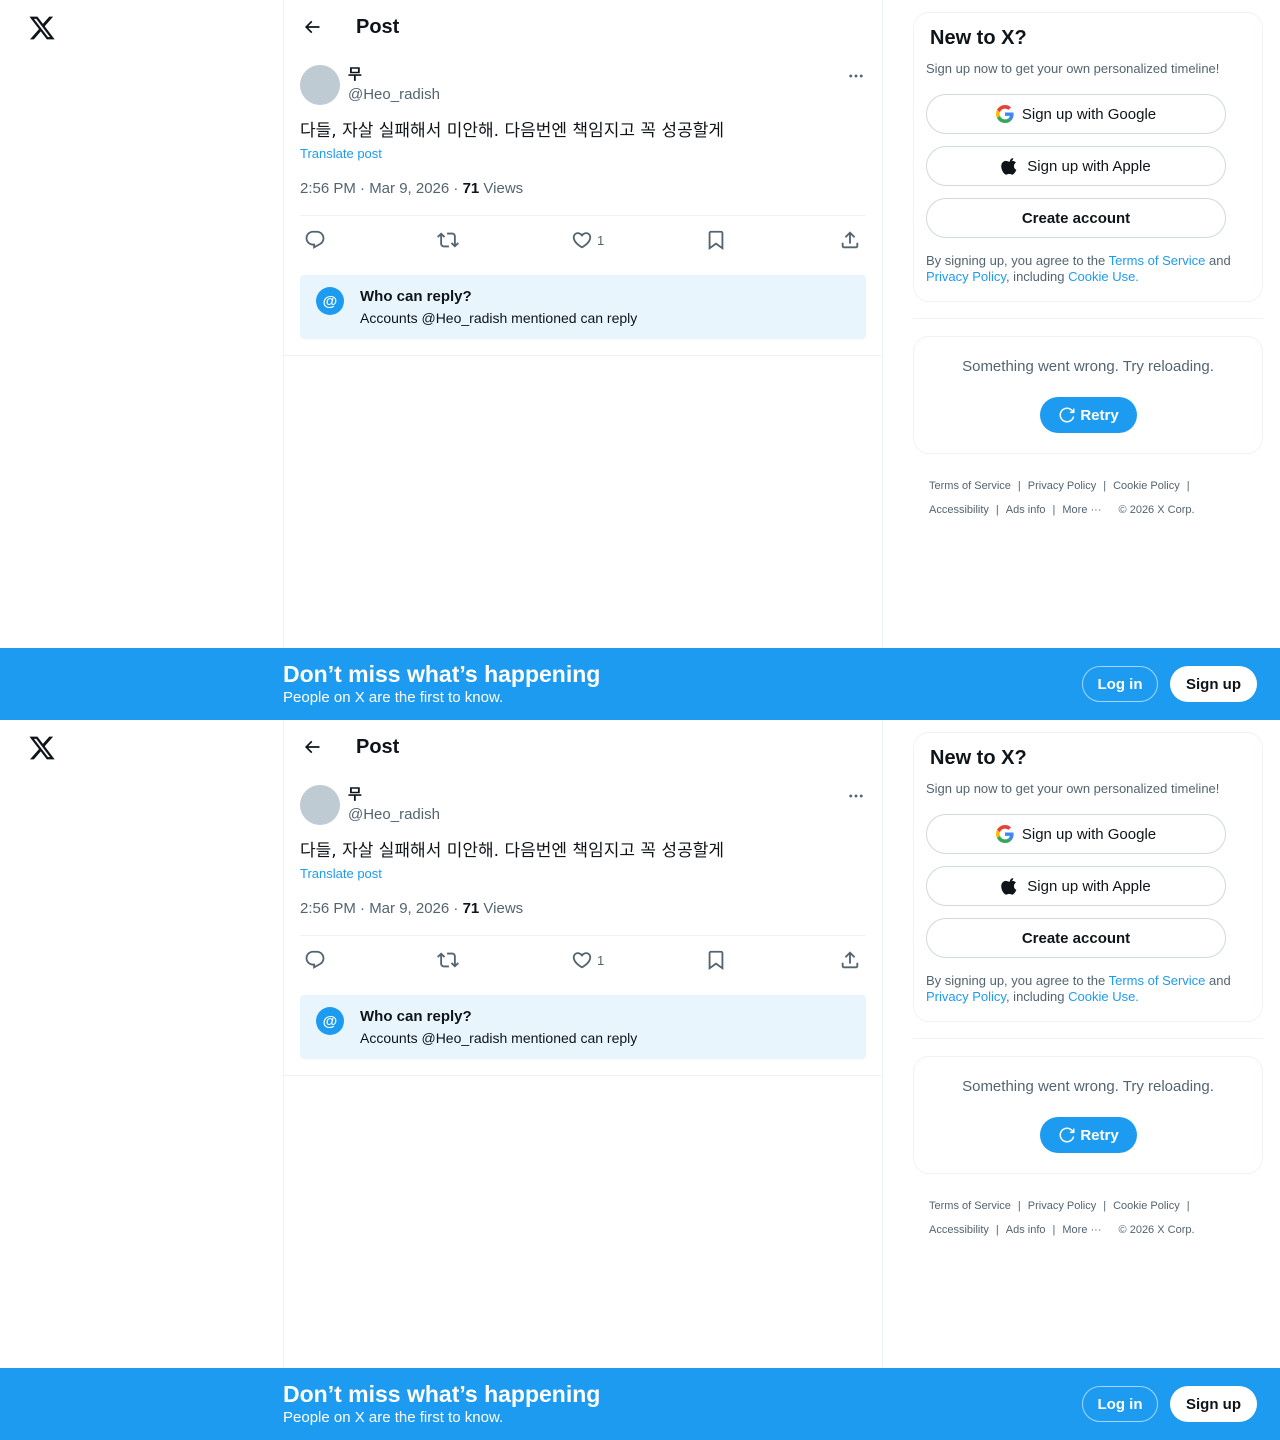 Image resolution: width=1280 pixels, height=1440 pixels. Describe the element at coordinates (978, 38) in the screenshot. I see `signup-heading: New to X?` at that location.